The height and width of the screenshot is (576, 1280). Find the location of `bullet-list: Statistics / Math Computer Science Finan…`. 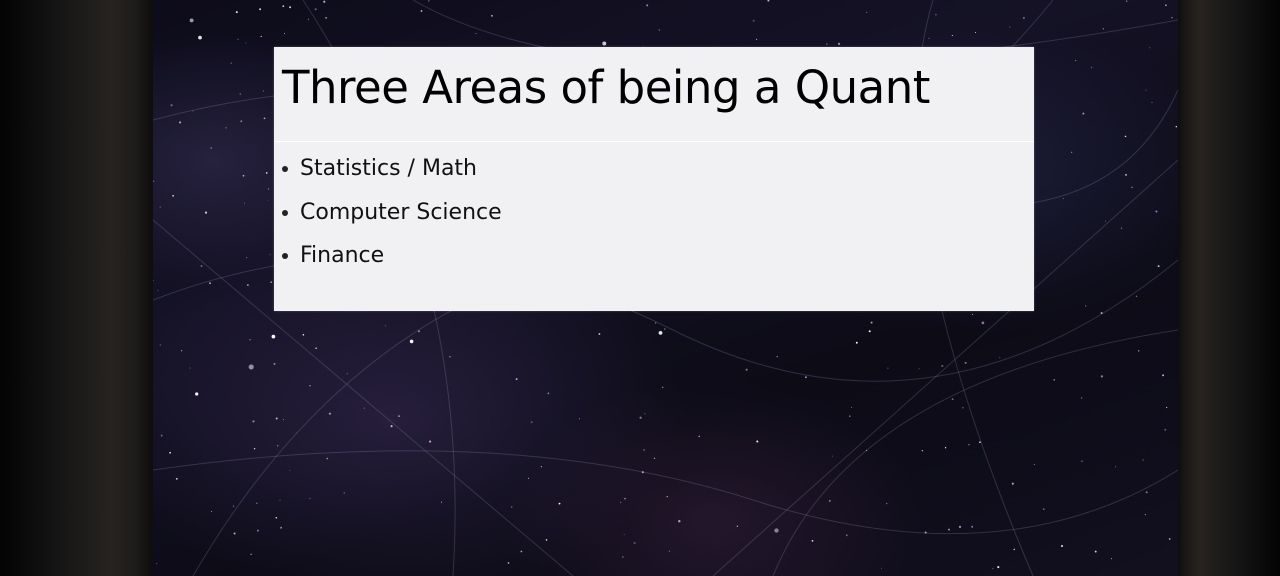

bullet-list: Statistics / Math Computer Science Finan… is located at coordinates (392, 212).